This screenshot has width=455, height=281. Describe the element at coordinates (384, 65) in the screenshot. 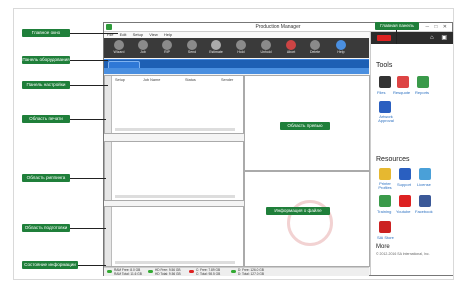

I see `tools-title: Tools` at that location.